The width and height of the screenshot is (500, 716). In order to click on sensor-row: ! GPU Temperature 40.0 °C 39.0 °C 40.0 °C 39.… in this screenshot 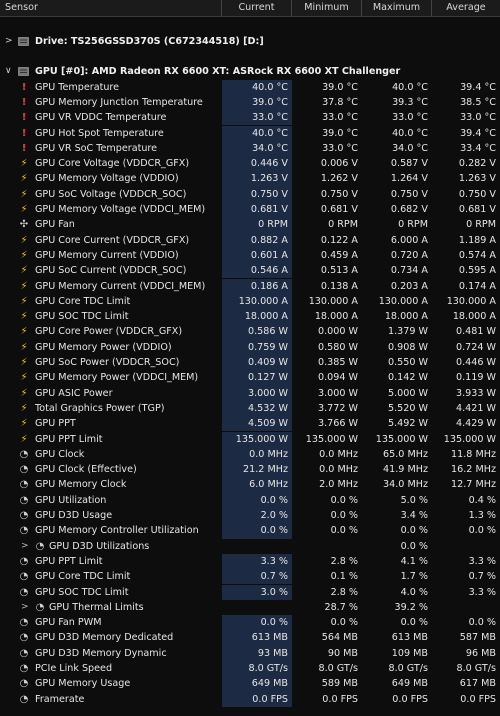, I will do `click(250, 87)`.